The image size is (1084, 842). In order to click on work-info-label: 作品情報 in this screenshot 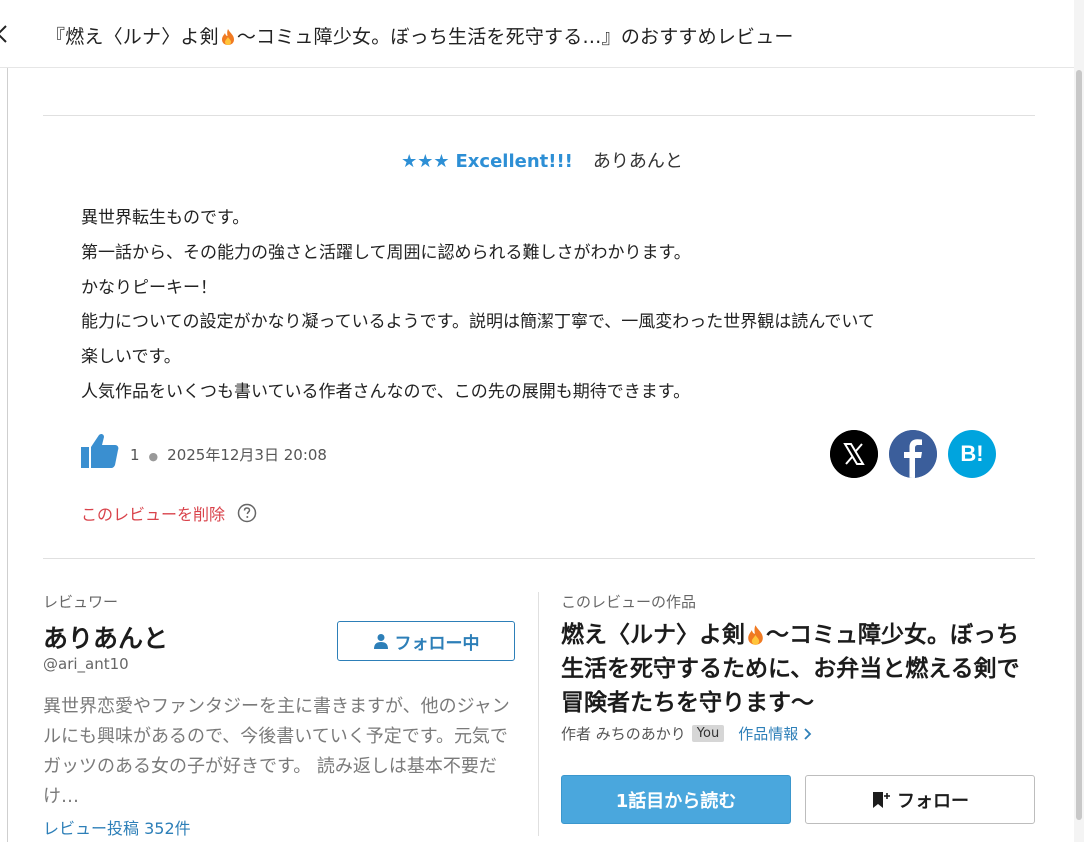, I will do `click(768, 734)`.